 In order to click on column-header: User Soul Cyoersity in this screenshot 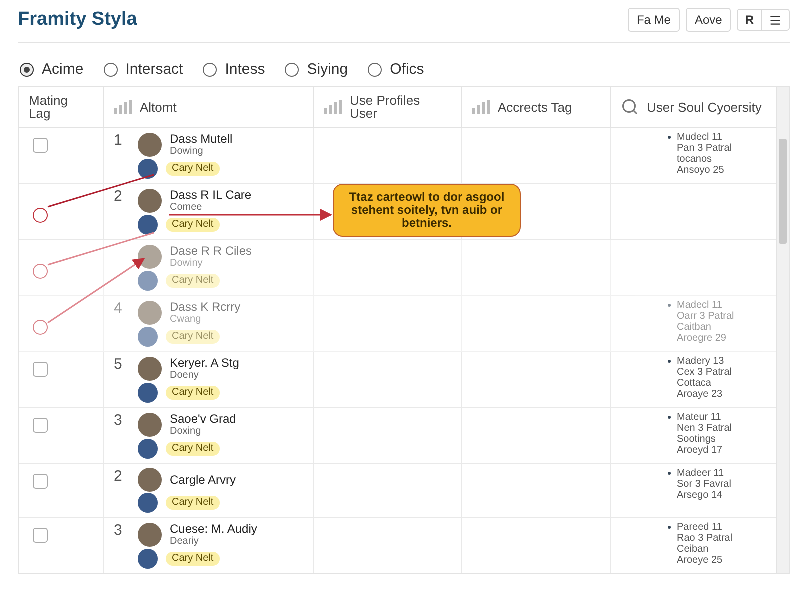, I will do `click(704, 107)`.